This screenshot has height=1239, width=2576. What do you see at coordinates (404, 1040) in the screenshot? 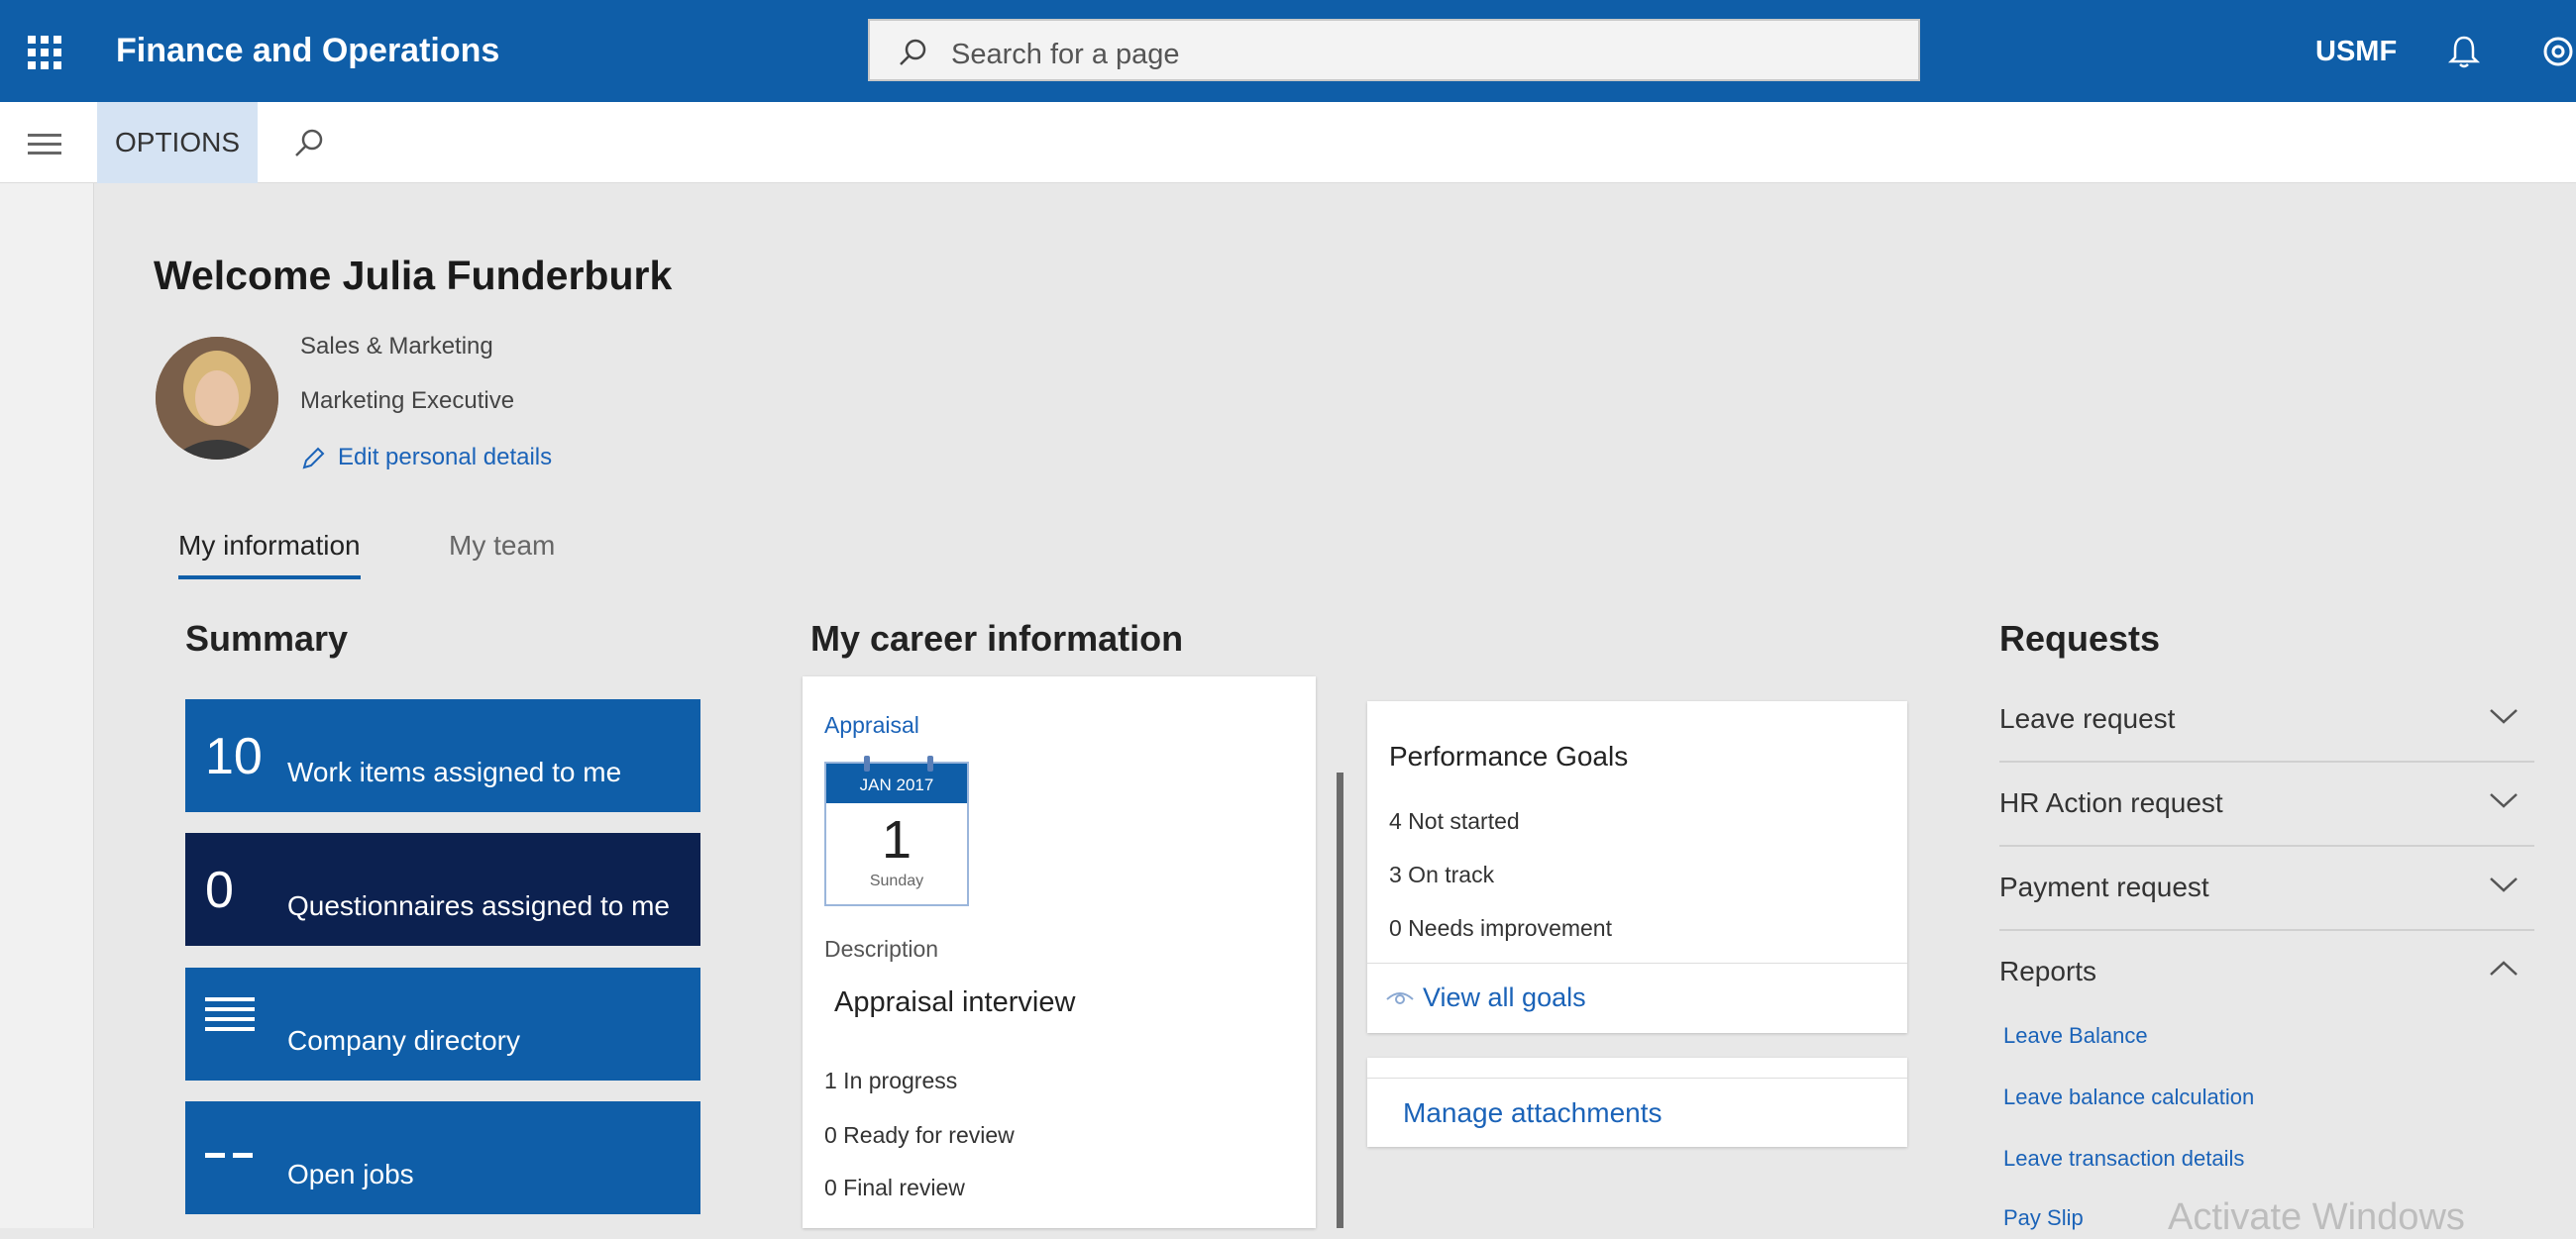
I see `company-directory-label: Company directory` at bounding box center [404, 1040].